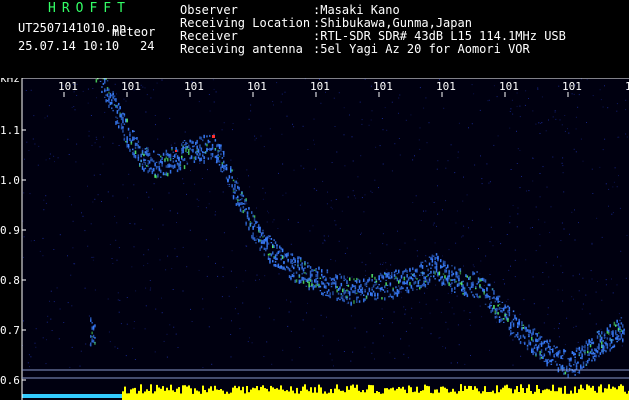 This screenshot has height=400, width=629. What do you see at coordinates (147, 46) in the screenshot?
I see `meteor-count: 24` at bounding box center [147, 46].